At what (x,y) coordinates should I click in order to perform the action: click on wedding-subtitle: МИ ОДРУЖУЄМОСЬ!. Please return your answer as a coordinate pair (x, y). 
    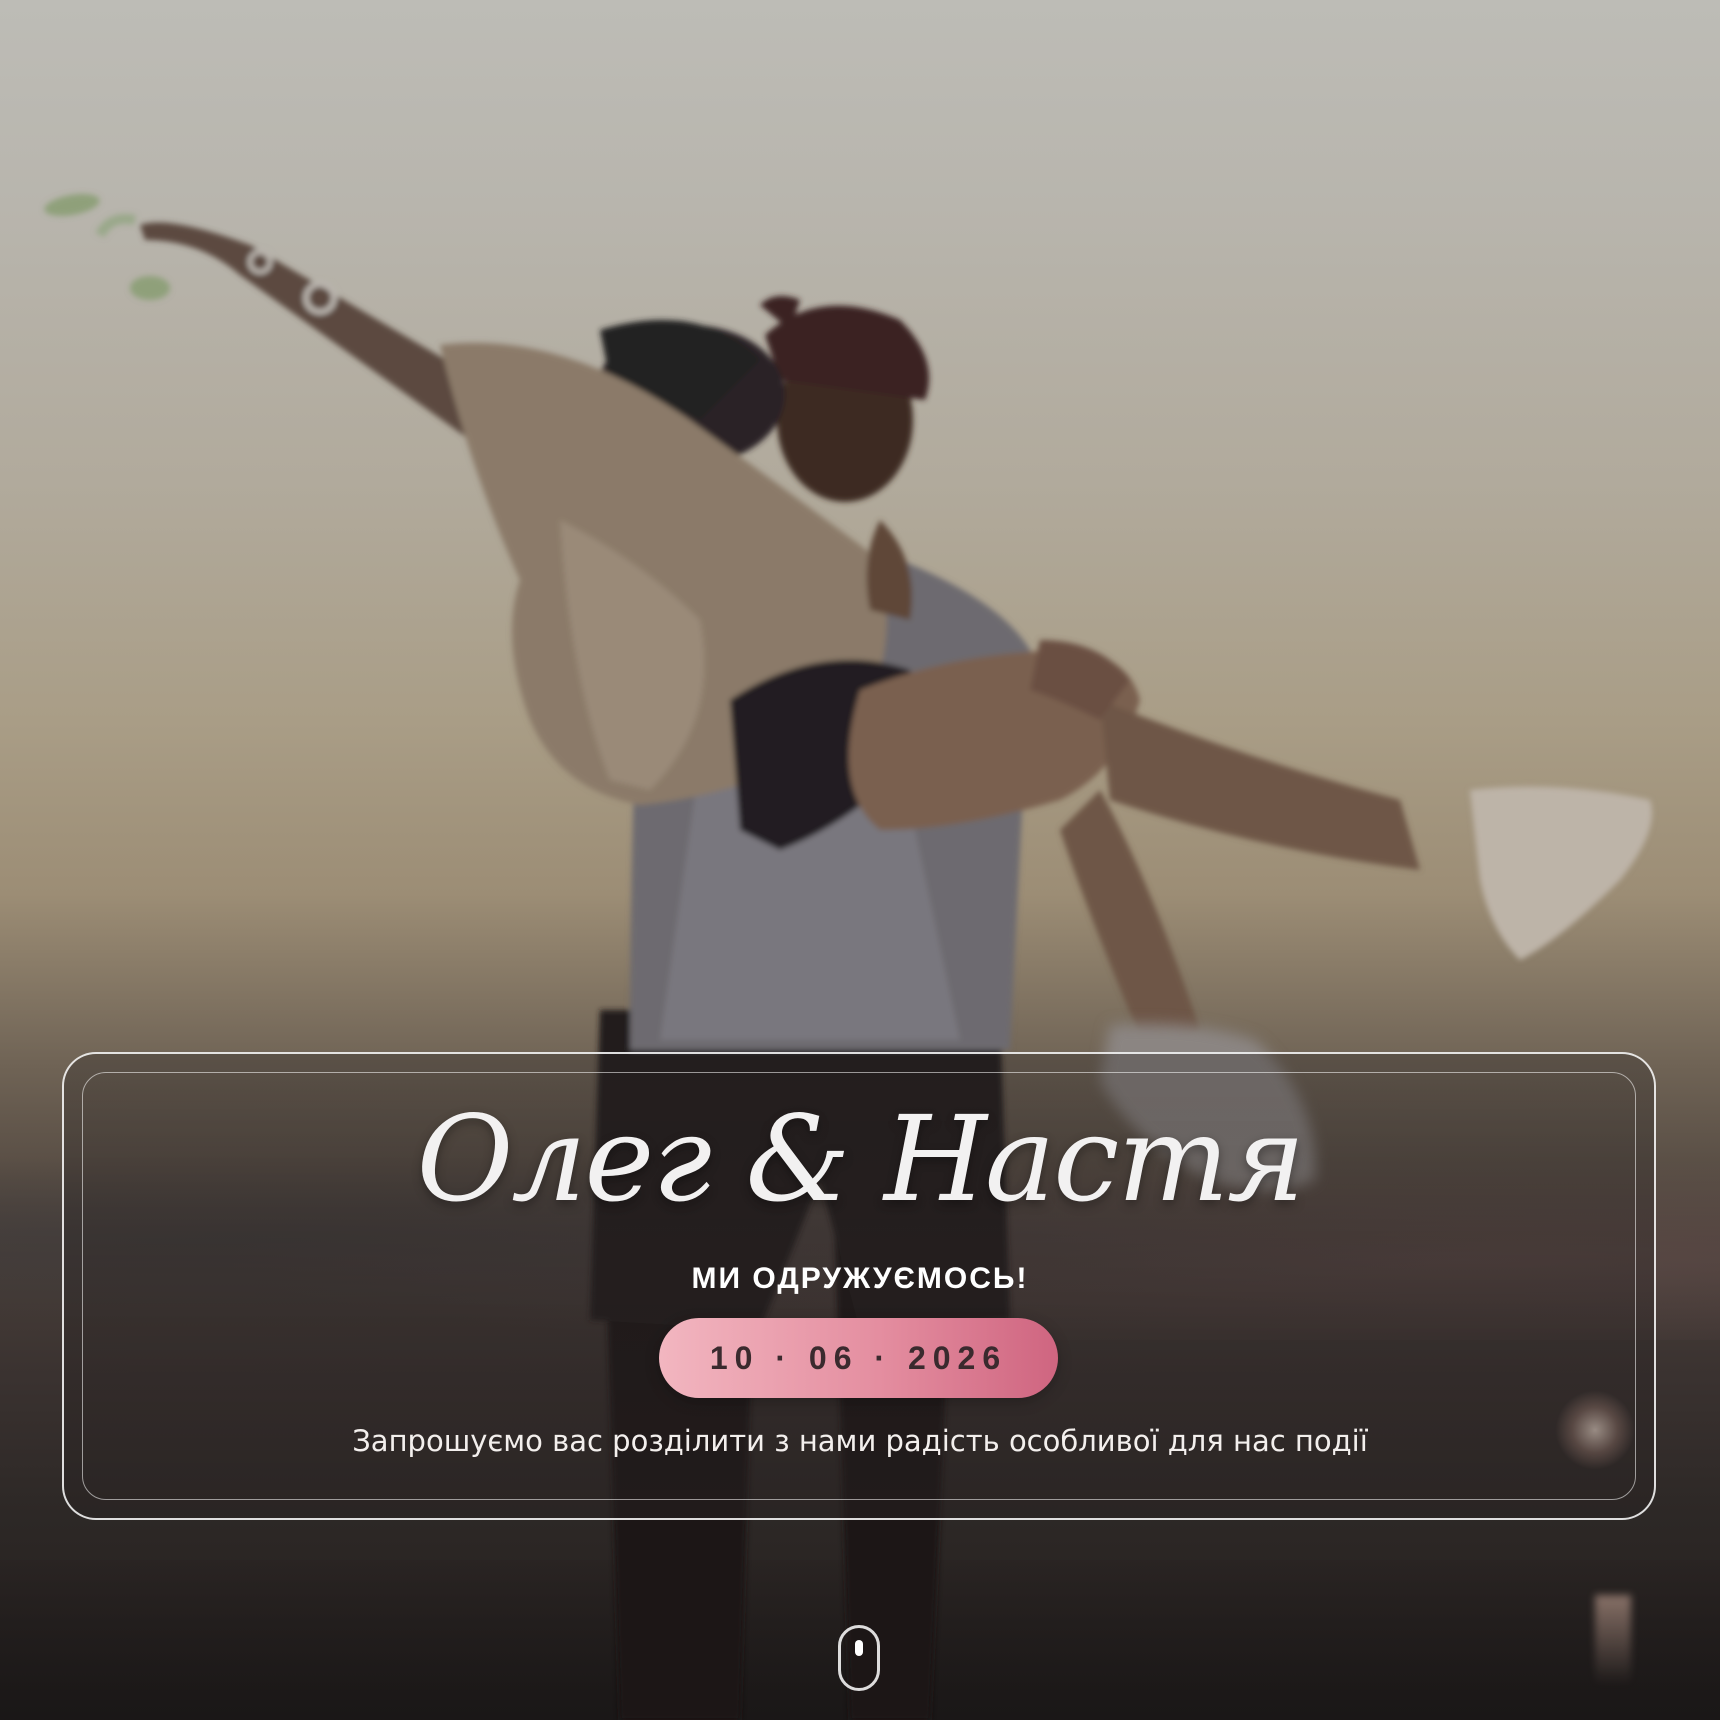
    Looking at the image, I should click on (860, 1278).